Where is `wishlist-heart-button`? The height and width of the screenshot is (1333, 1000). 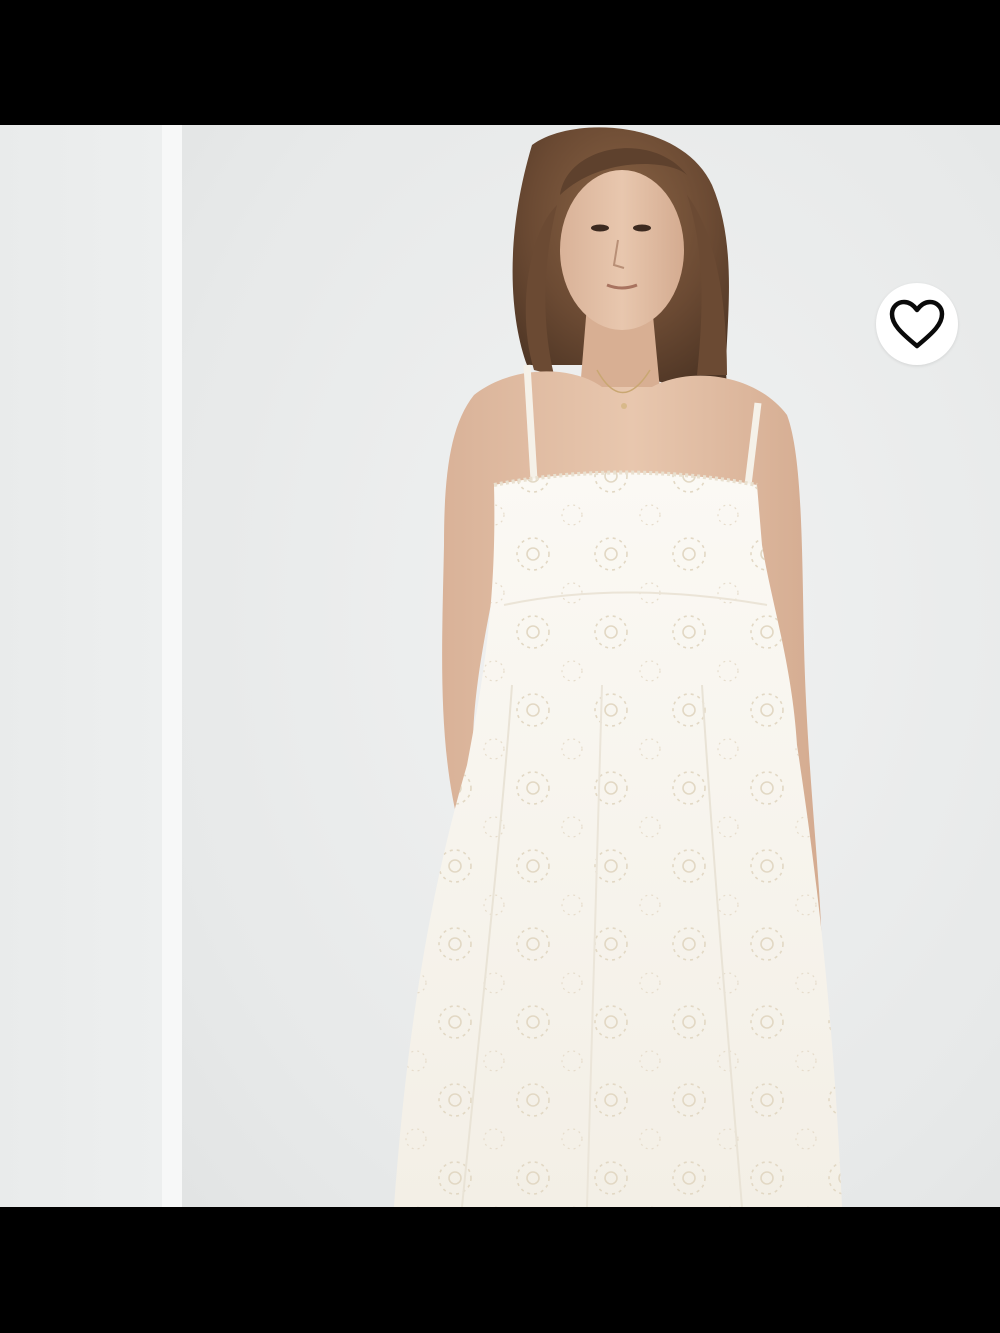 wishlist-heart-button is located at coordinates (917, 324).